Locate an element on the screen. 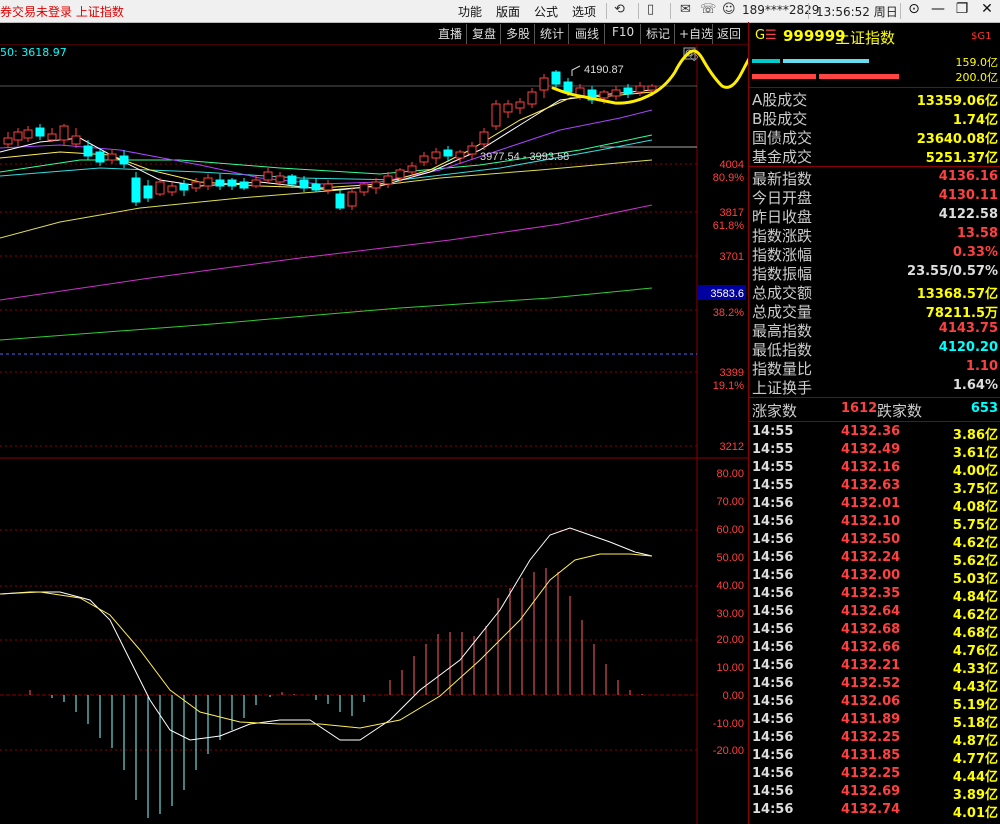 The width and height of the screenshot is (1000, 824). up-count: 1612 is located at coordinates (859, 408).